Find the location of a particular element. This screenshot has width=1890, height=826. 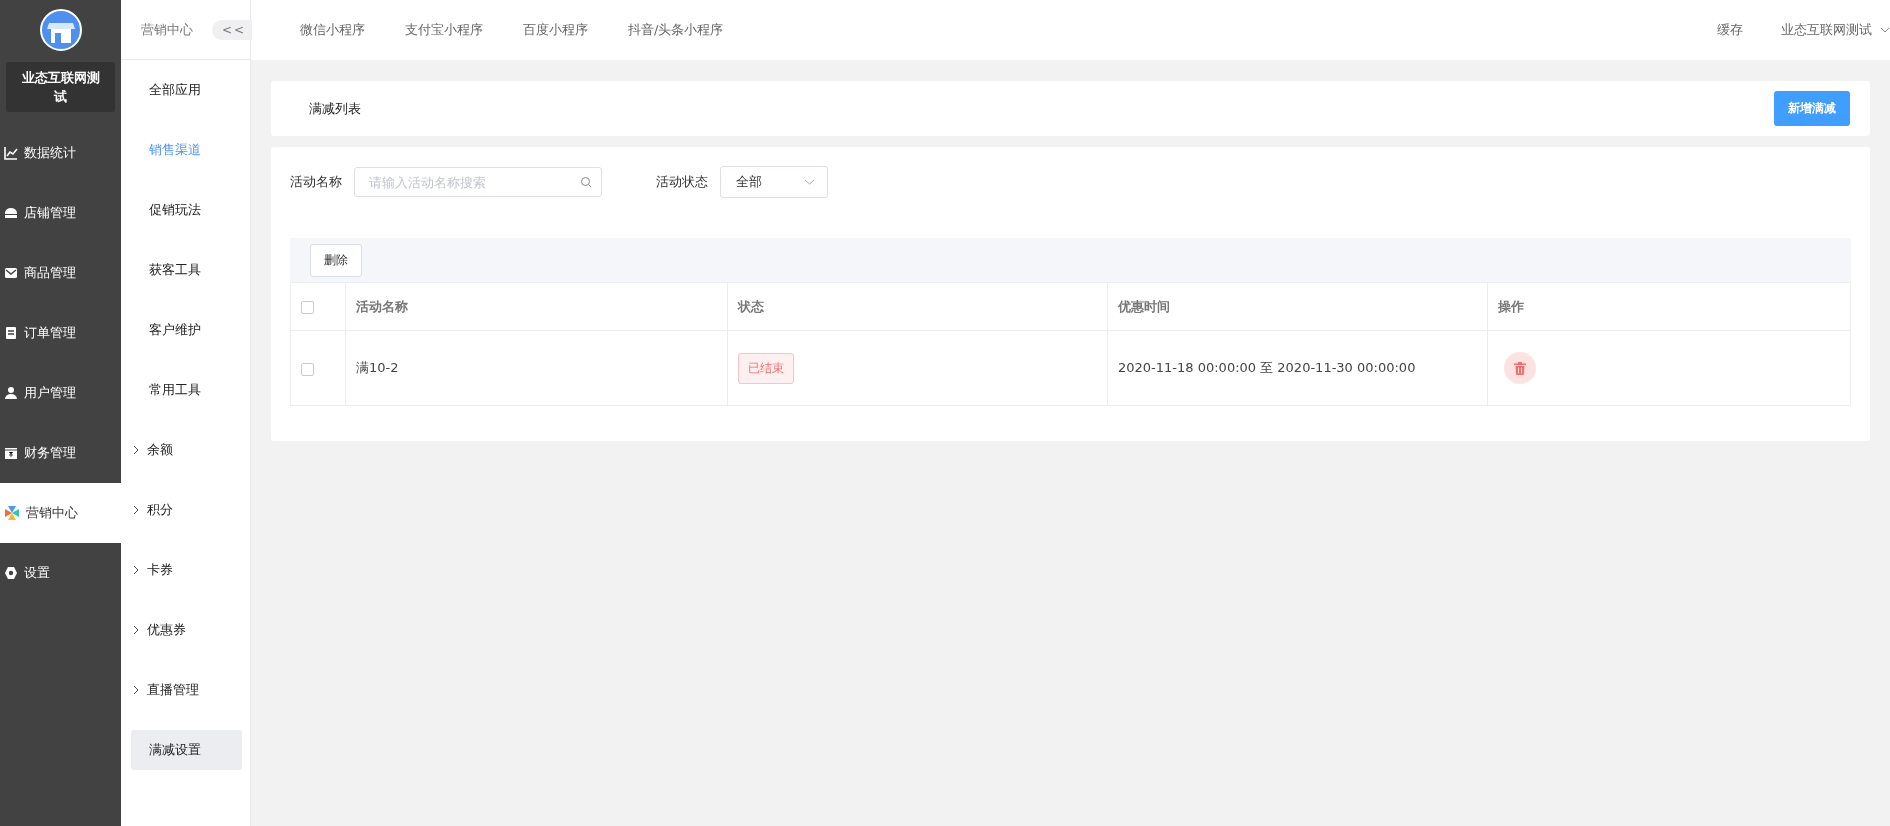

platform-tab: 微信小程序 is located at coordinates (332, 30).